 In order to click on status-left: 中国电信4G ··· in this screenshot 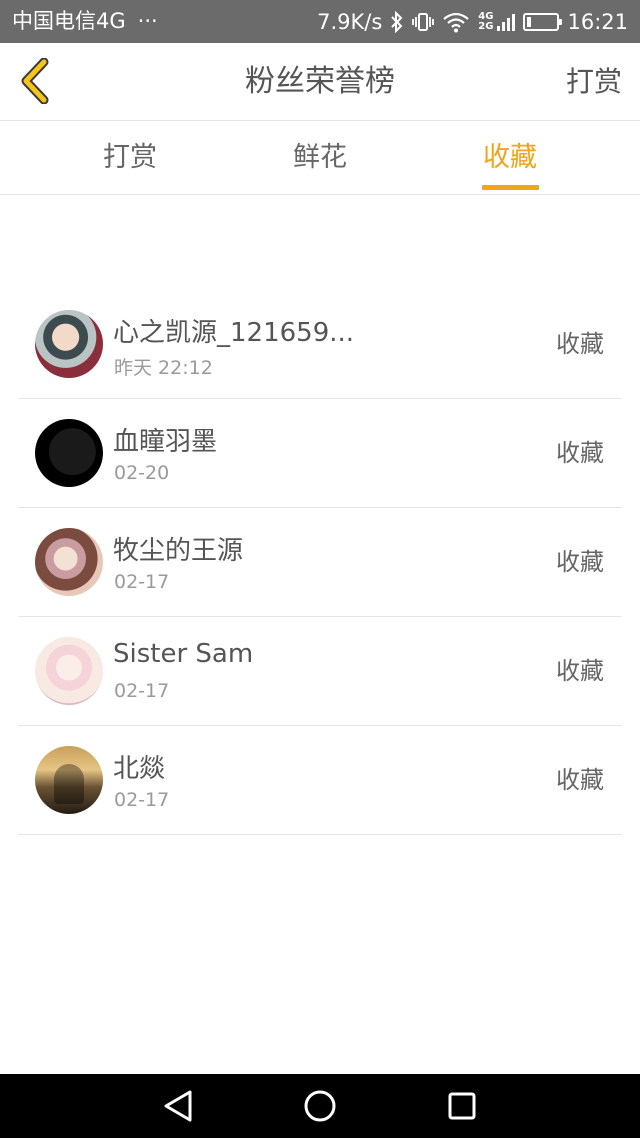, I will do `click(85, 21)`.